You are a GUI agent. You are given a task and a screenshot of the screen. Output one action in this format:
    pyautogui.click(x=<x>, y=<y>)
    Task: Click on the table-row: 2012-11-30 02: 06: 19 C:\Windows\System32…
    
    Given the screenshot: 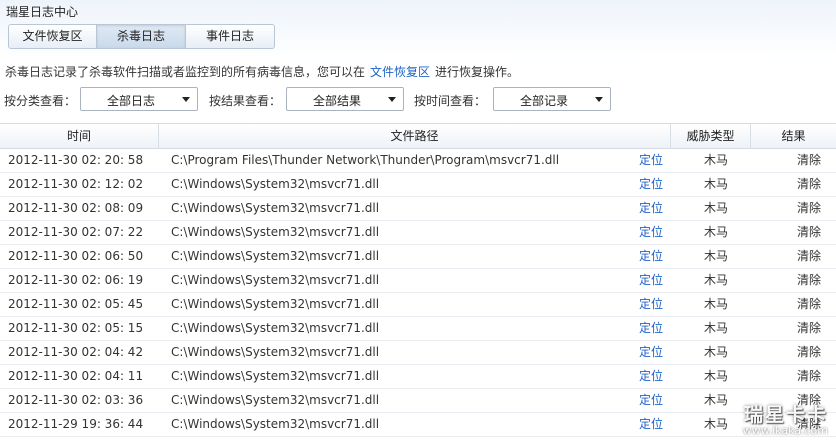 What is the action you would take?
    pyautogui.click(x=418, y=281)
    